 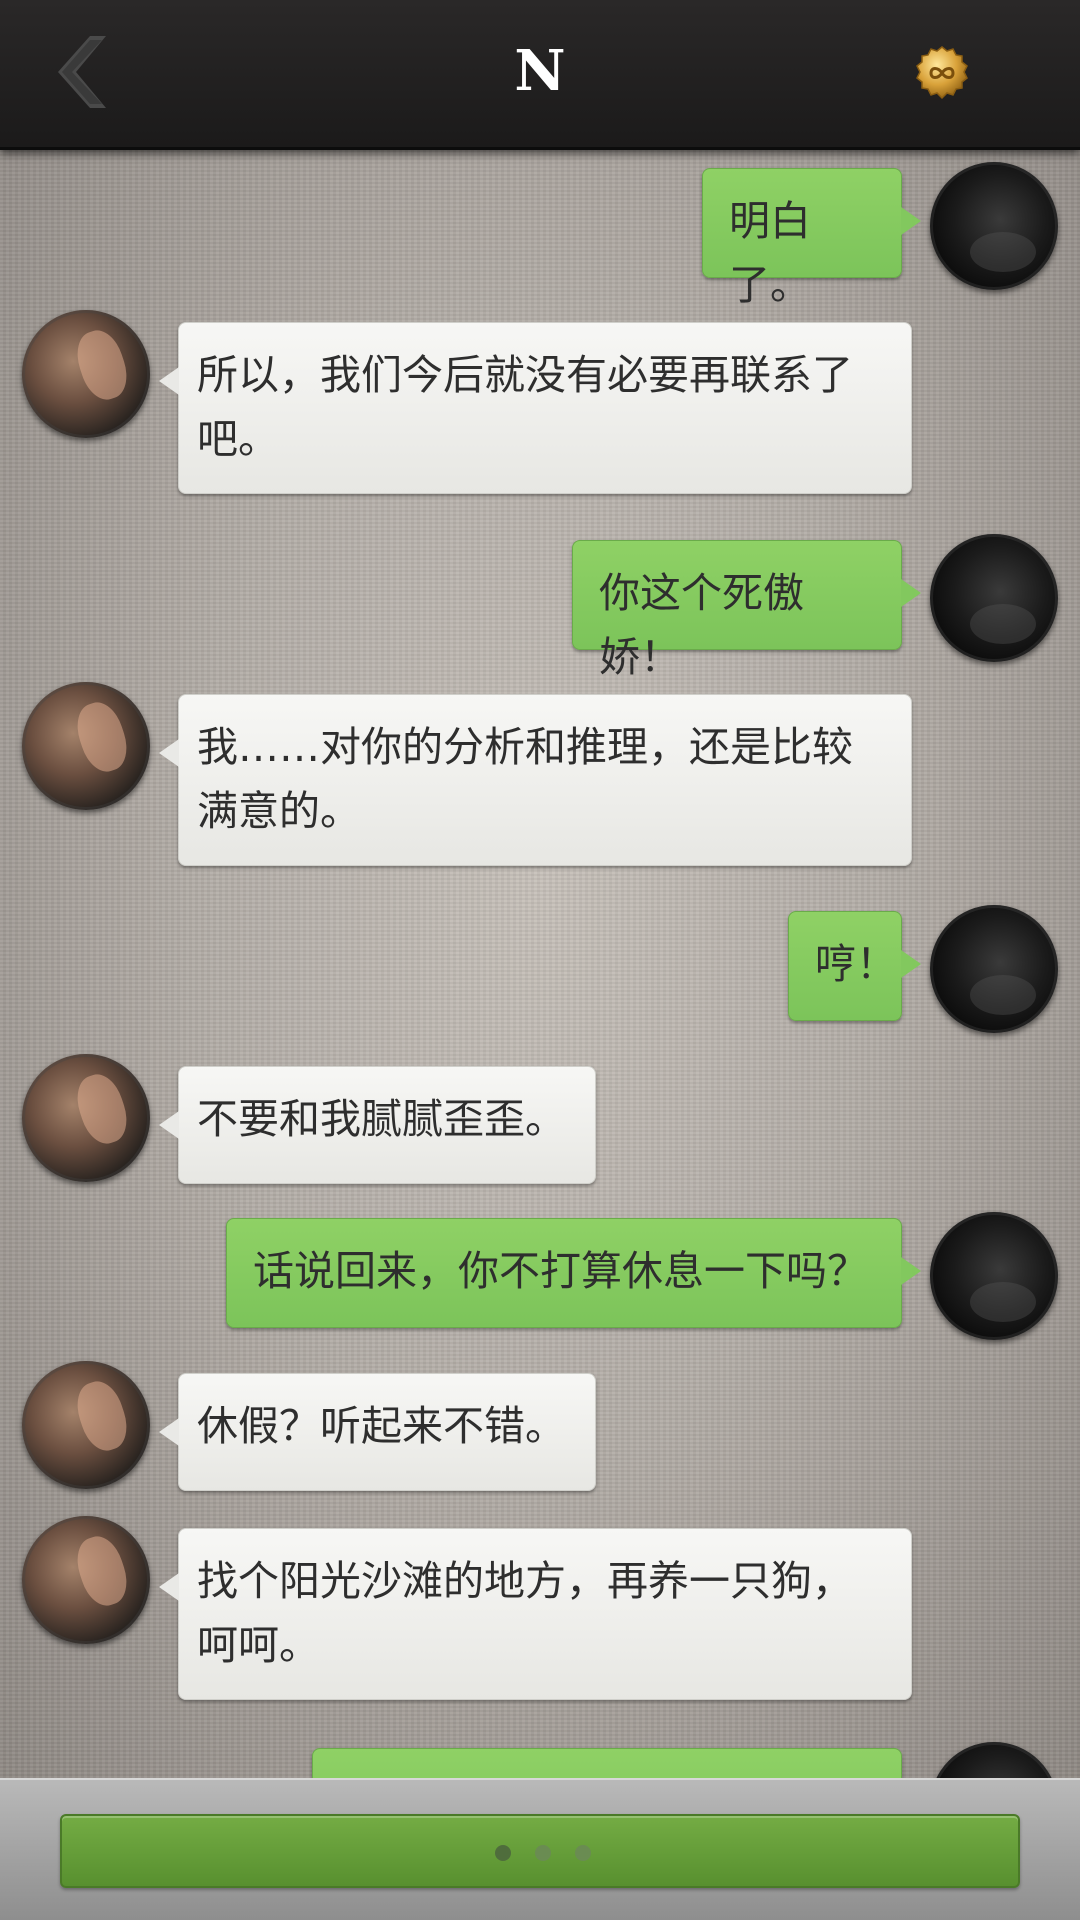 What do you see at coordinates (540, 968) in the screenshot?
I see `message-row: 哼！` at bounding box center [540, 968].